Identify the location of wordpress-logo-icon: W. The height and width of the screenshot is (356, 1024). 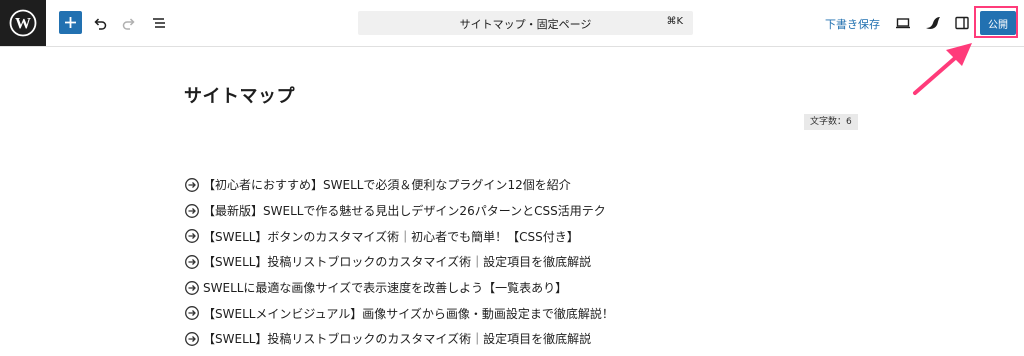
(23, 23).